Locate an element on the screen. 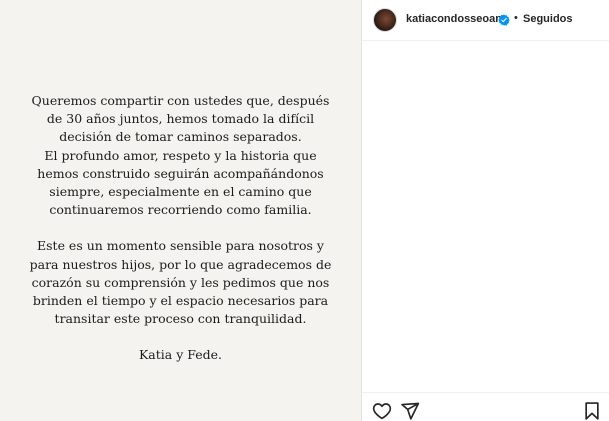 Image resolution: width=609 pixels, height=421 pixels. profile-avatar is located at coordinates (385, 20).